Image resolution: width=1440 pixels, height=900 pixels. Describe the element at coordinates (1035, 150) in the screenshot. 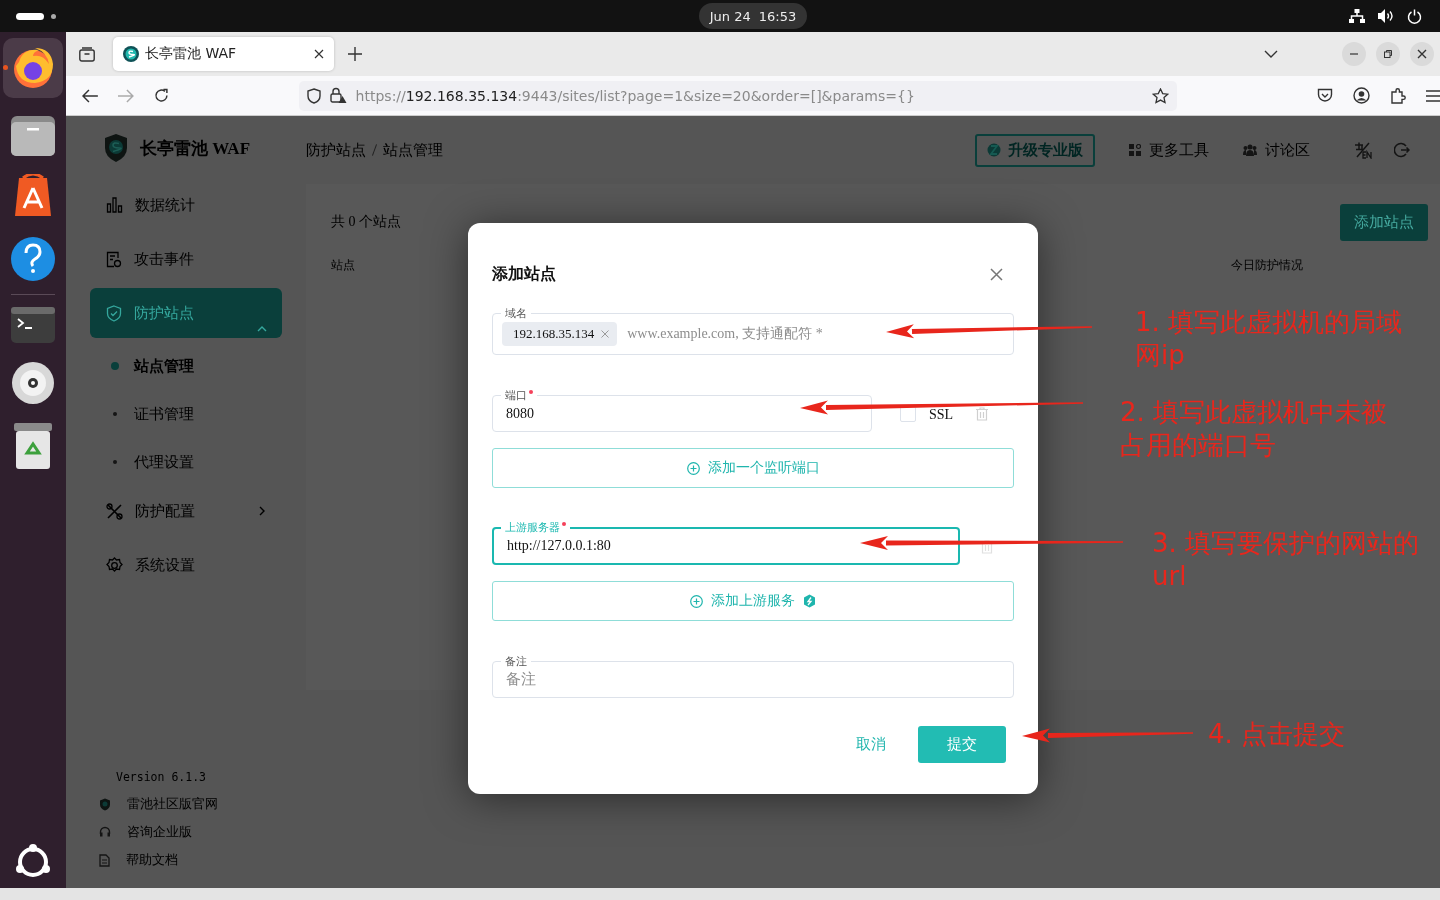

I see `upgrade-button: 升级专业版` at that location.